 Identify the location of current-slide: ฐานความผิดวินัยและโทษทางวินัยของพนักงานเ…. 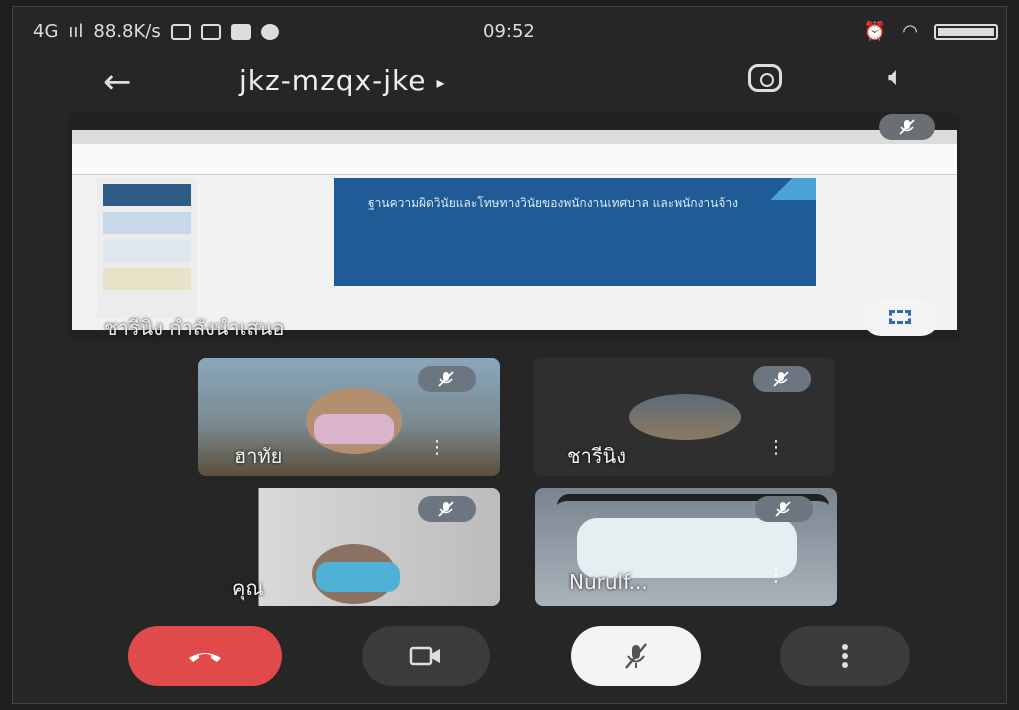
(575, 232).